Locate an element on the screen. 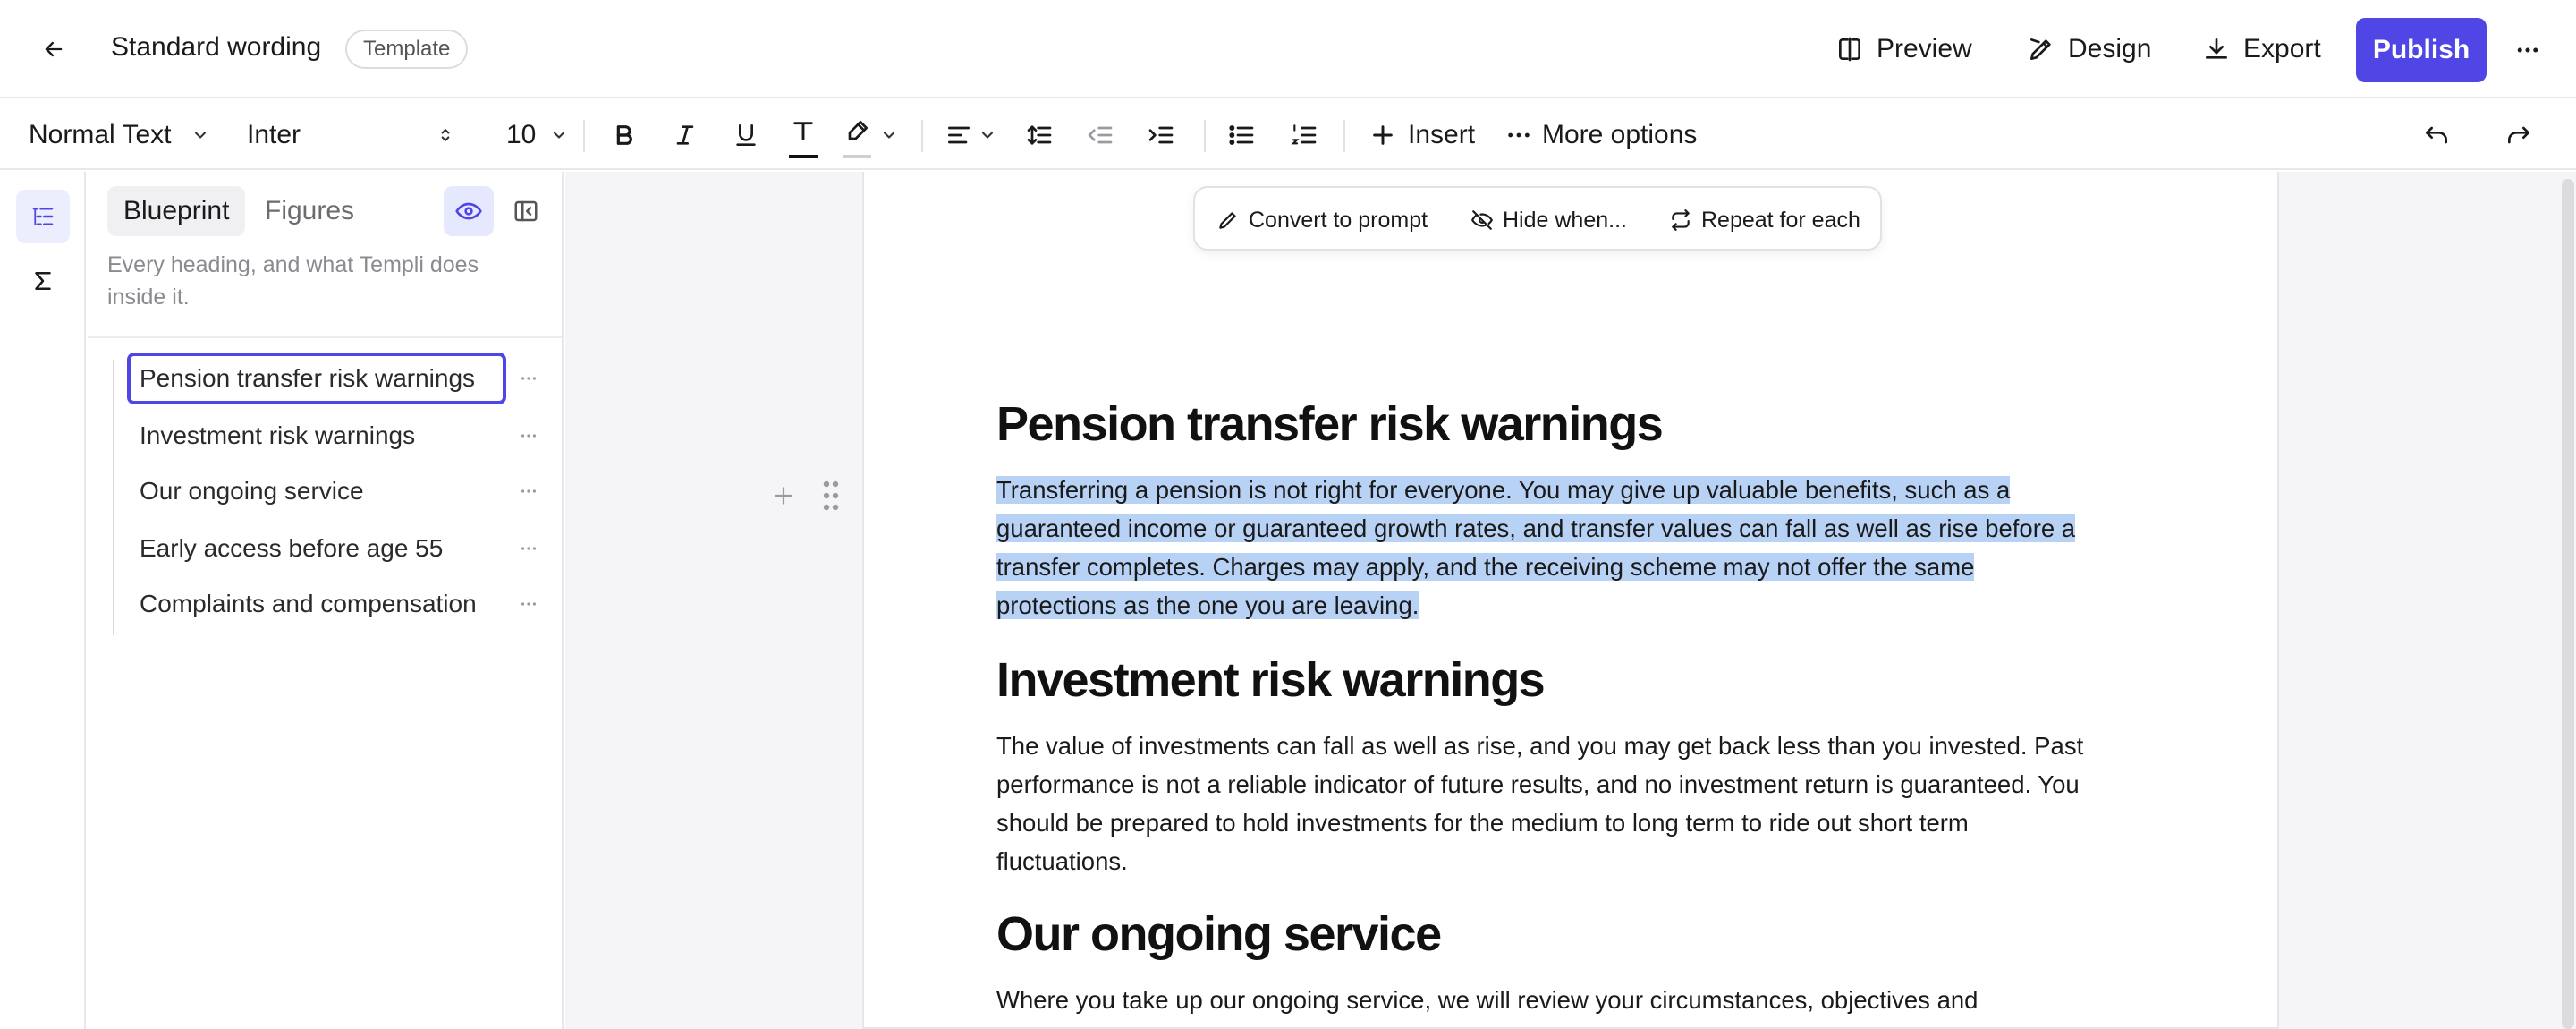 The image size is (2576, 1029). redo-icon is located at coordinates (2518, 135).